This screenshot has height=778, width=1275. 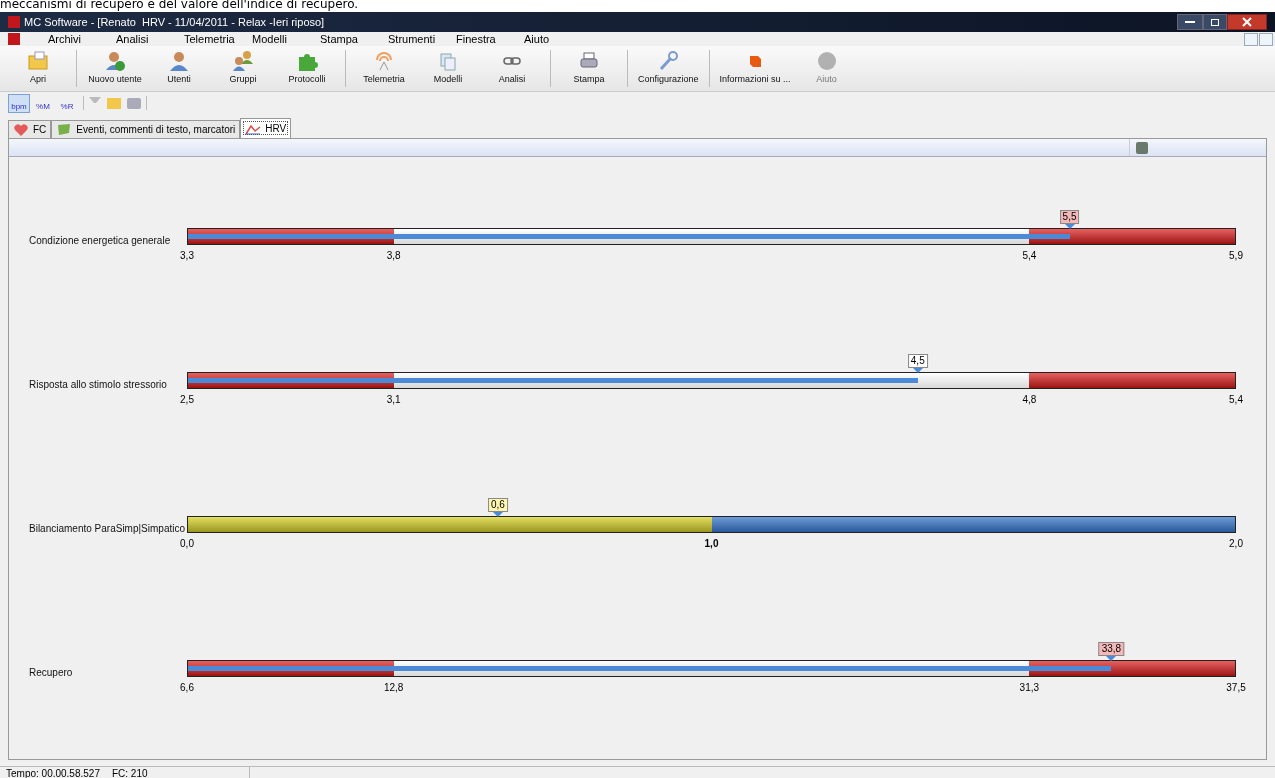 I want to click on view-toggle: %M, so click(x=43, y=103).